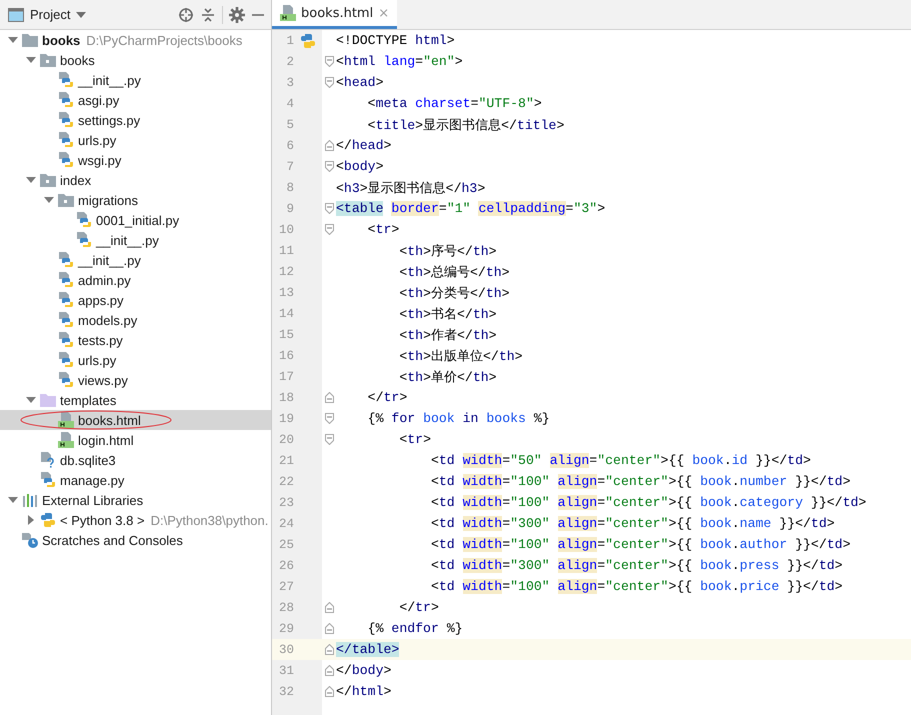 This screenshot has height=715, width=911. I want to click on tree-label: settings.py, so click(109, 120).